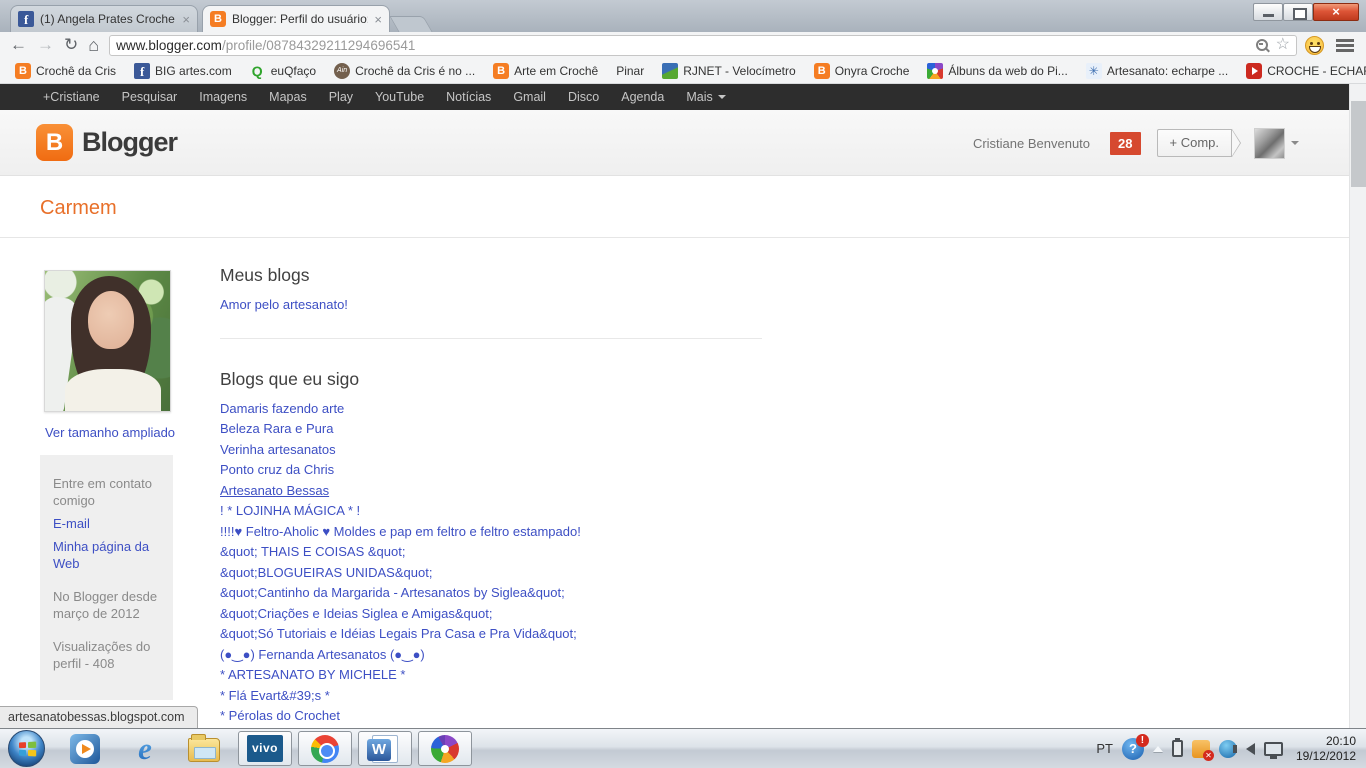 The image size is (1366, 768). Describe the element at coordinates (341, 97) in the screenshot. I see `google-bar-item: Play` at that location.